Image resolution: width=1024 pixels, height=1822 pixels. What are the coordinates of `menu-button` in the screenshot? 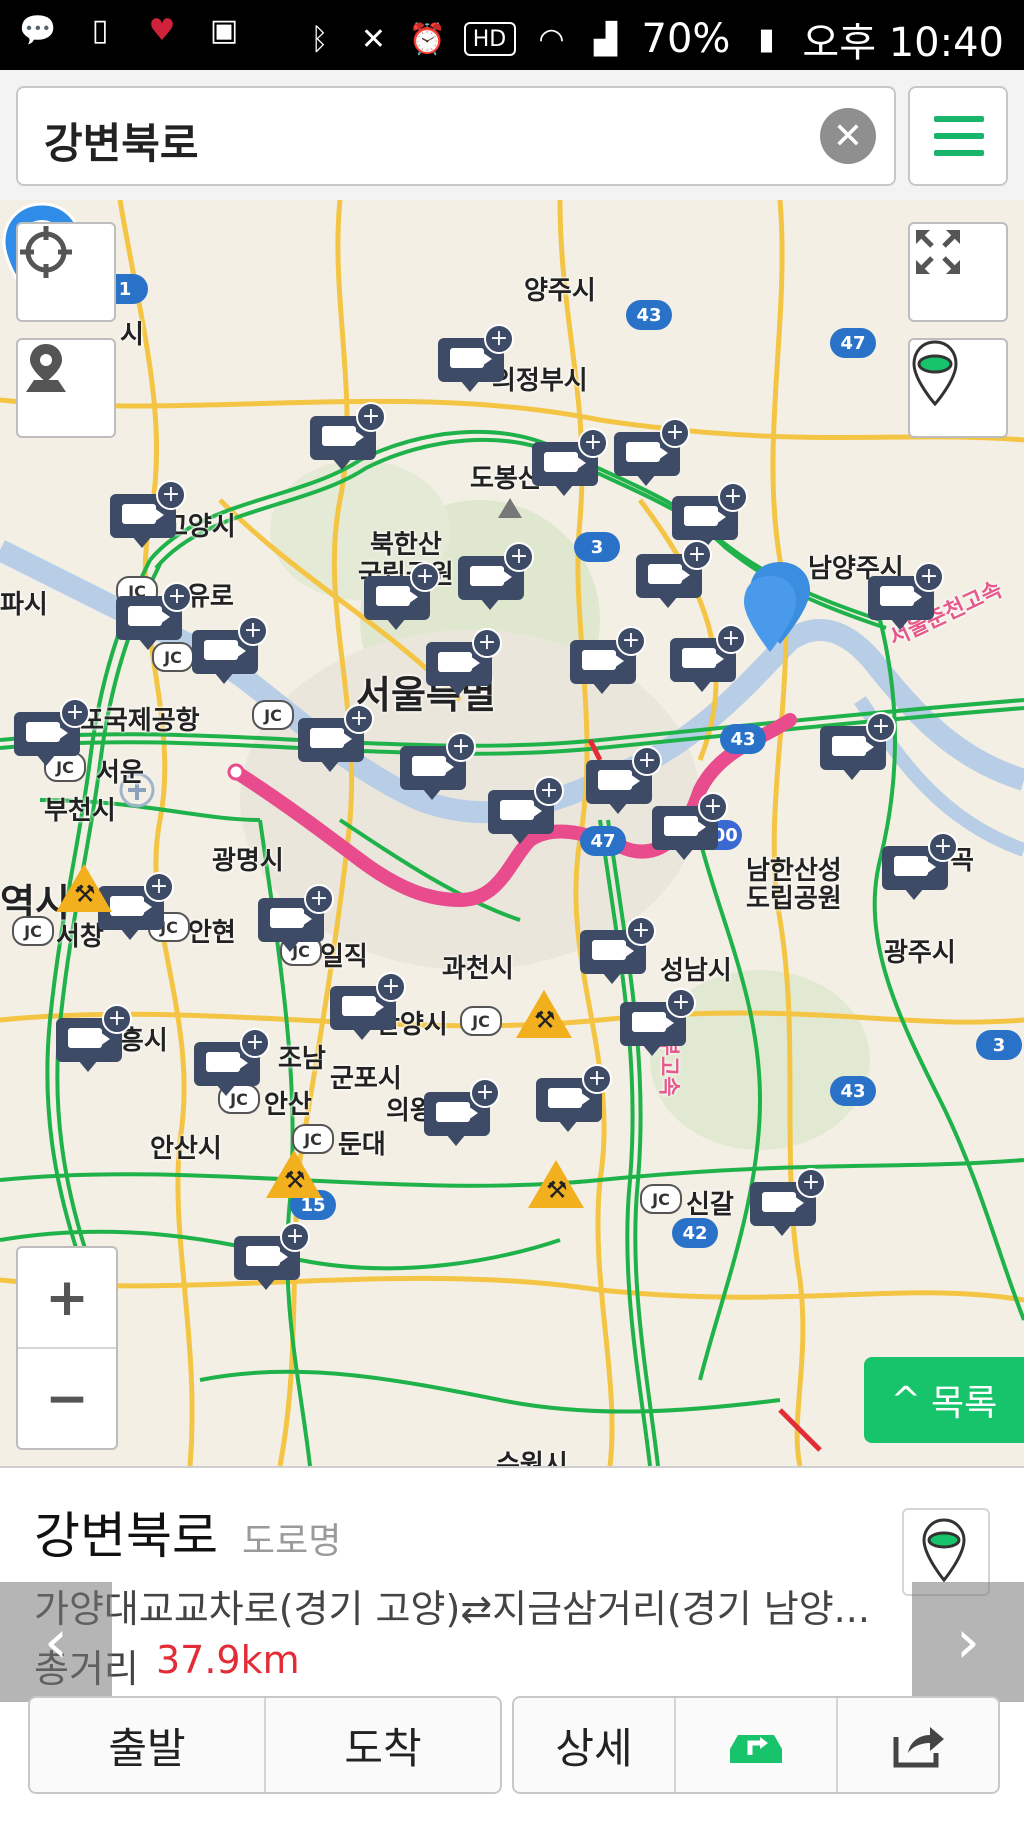 It's located at (958, 136).